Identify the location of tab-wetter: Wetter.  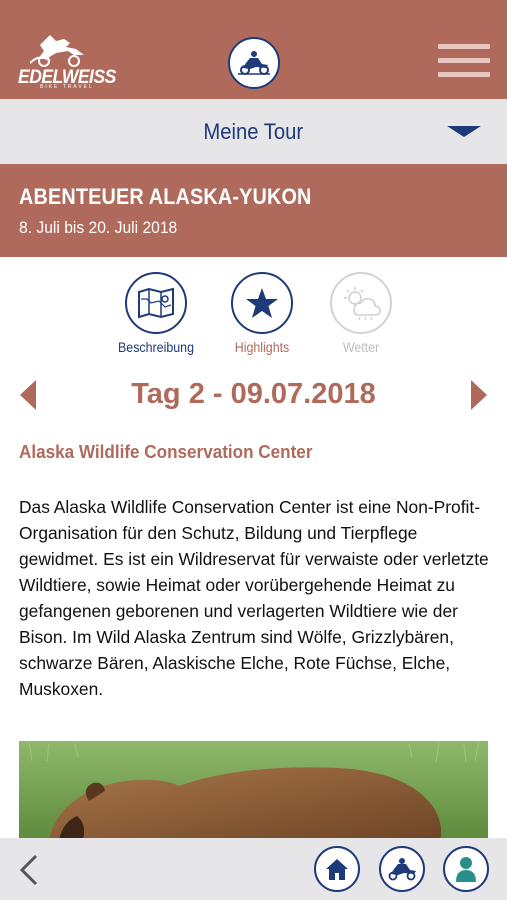
(361, 313).